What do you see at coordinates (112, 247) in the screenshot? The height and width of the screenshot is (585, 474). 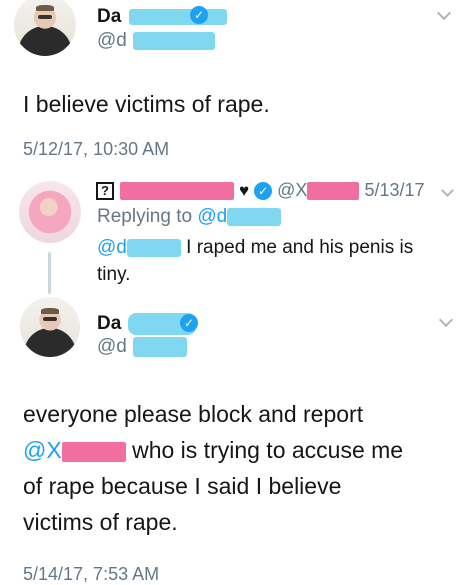 I see `mention-link: @d` at bounding box center [112, 247].